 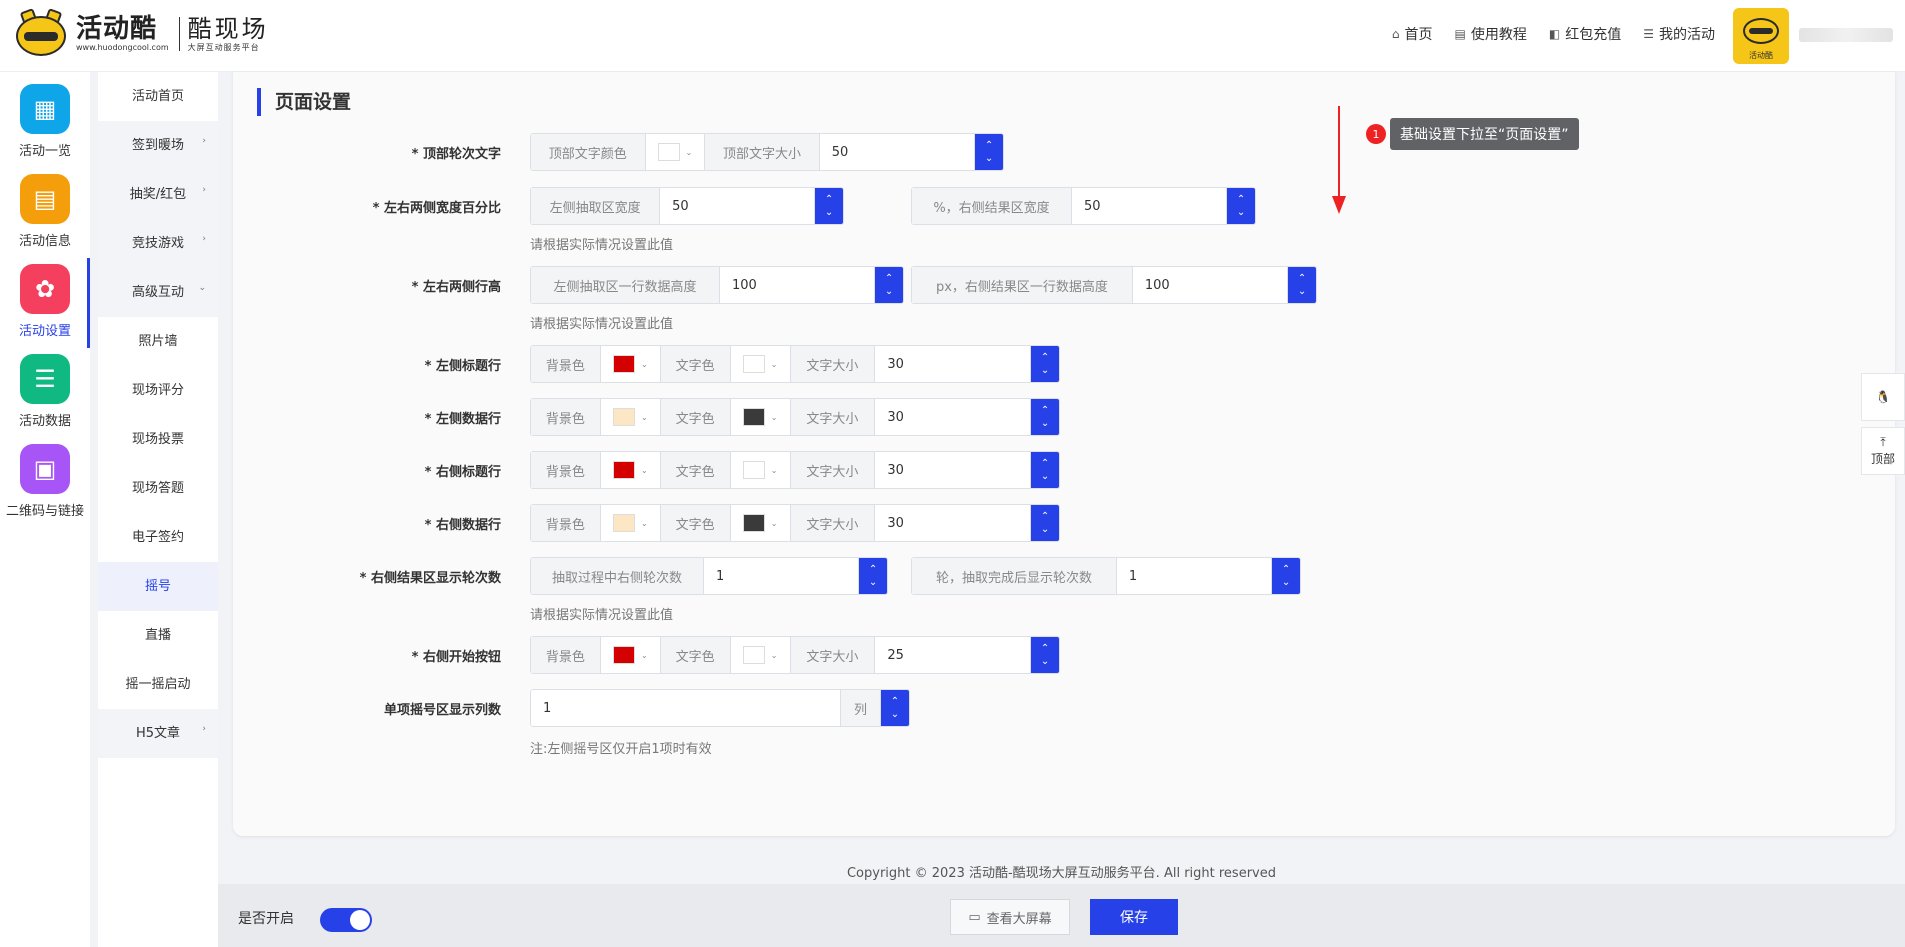 What do you see at coordinates (1010, 917) in the screenshot?
I see `view-big-screen-button: ▭ 查看大屏幕` at bounding box center [1010, 917].